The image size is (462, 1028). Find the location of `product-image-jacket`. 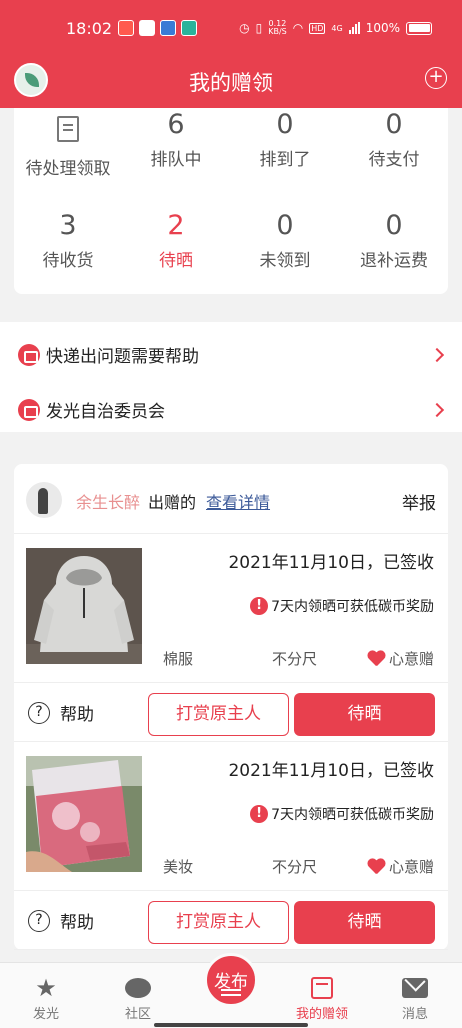

product-image-jacket is located at coordinates (84, 606).